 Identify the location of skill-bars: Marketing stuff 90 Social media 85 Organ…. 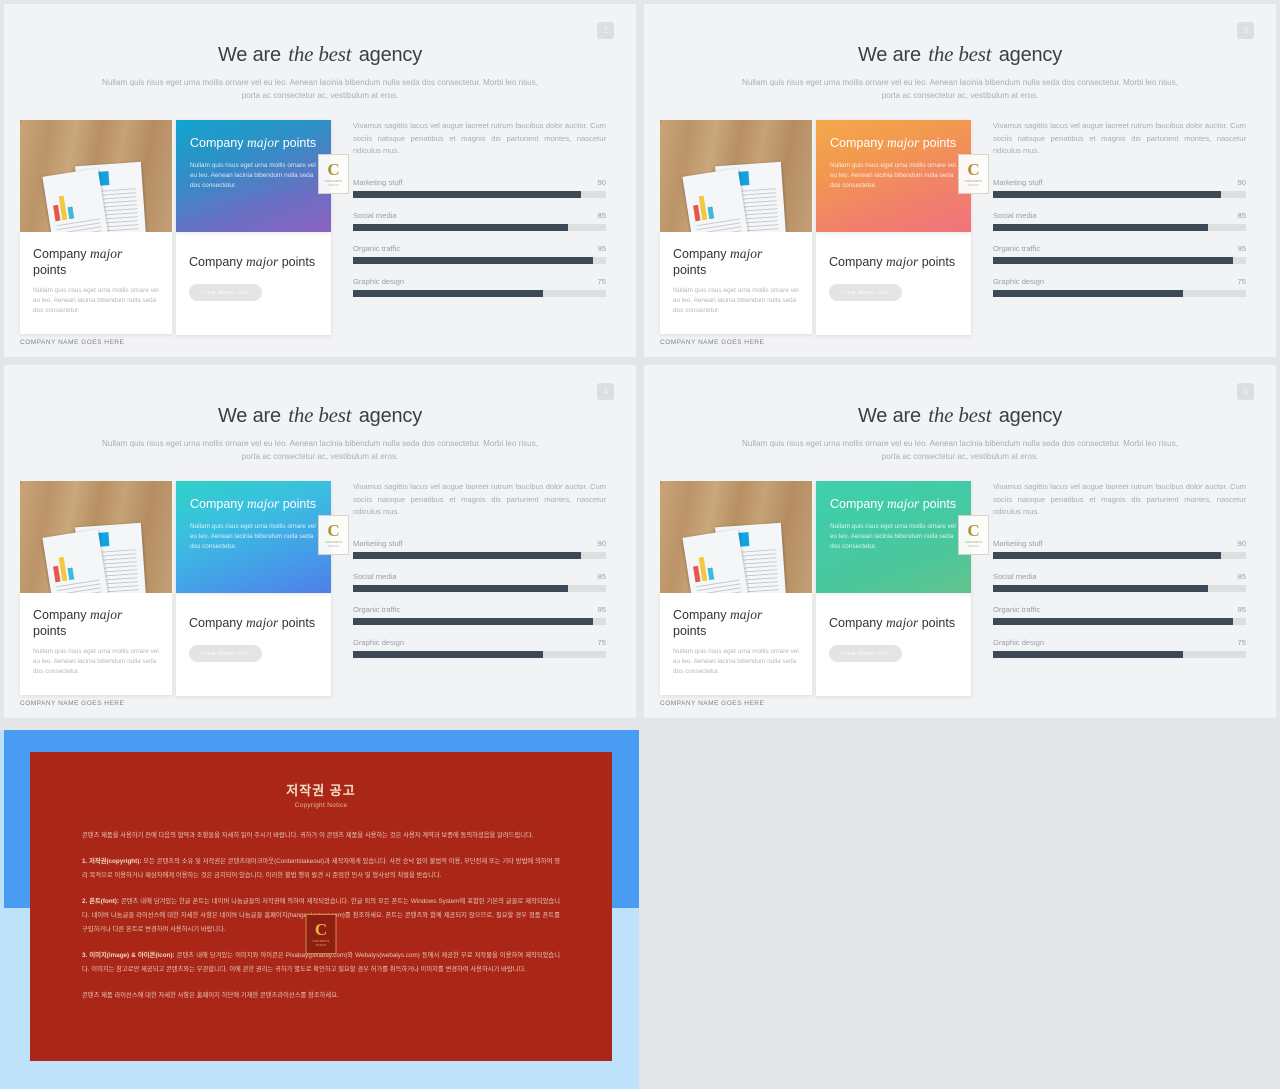
(1119, 237).